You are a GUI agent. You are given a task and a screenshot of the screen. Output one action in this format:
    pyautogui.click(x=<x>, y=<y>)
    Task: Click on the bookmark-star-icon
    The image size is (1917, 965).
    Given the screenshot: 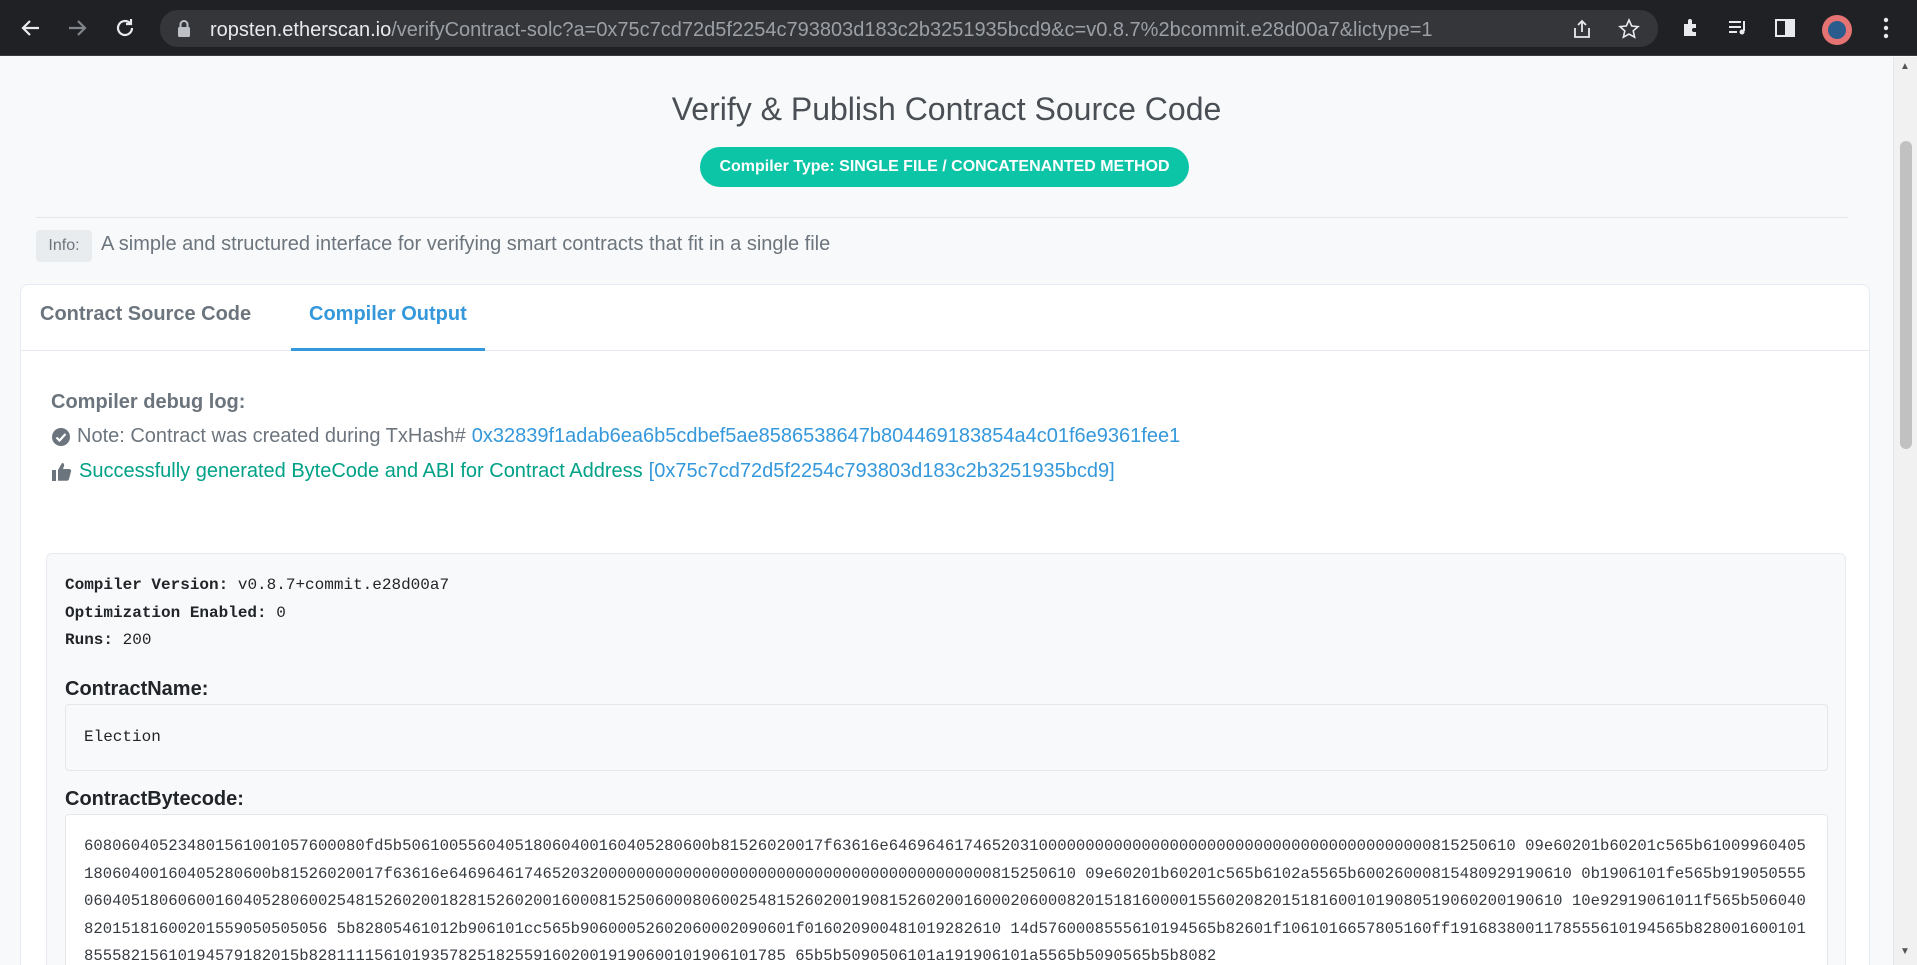 What is the action you would take?
    pyautogui.click(x=1629, y=29)
    